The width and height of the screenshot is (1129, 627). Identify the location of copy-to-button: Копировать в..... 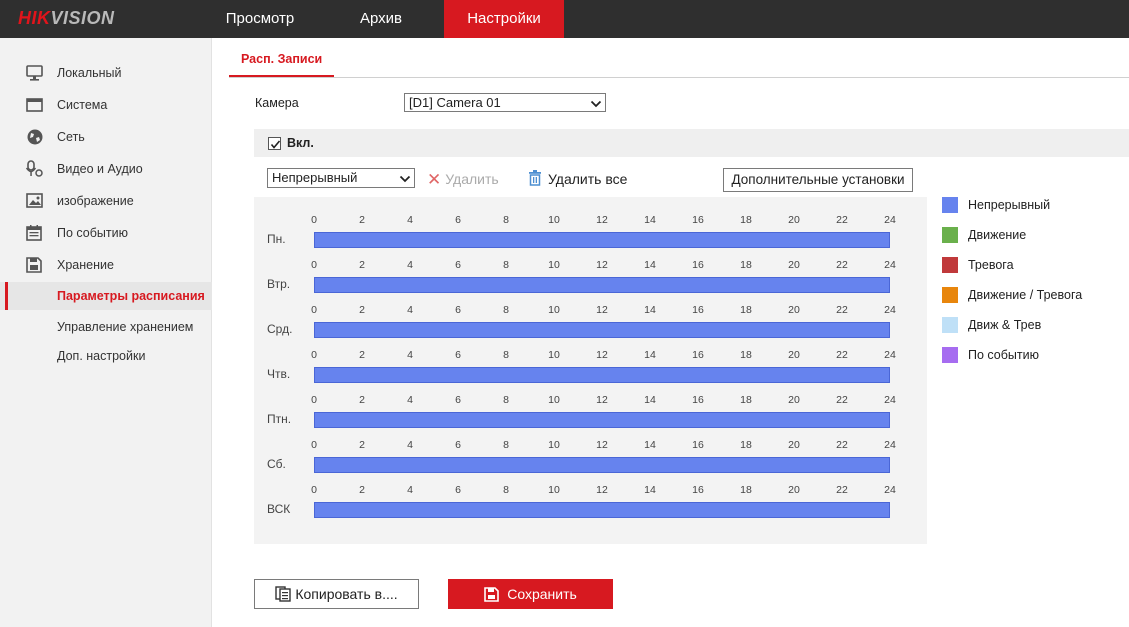
(336, 594).